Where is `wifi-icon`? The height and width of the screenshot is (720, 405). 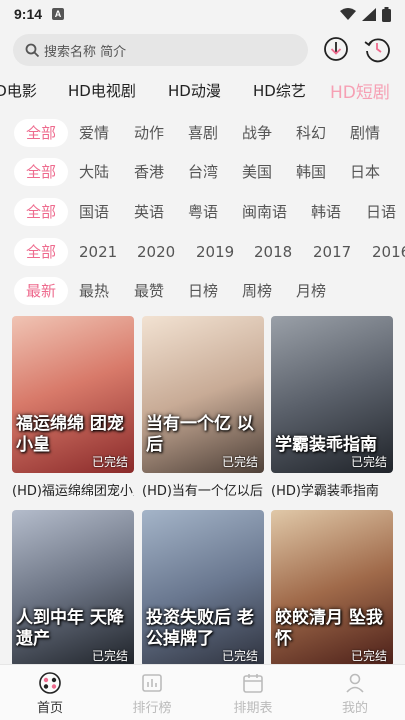 wifi-icon is located at coordinates (348, 13).